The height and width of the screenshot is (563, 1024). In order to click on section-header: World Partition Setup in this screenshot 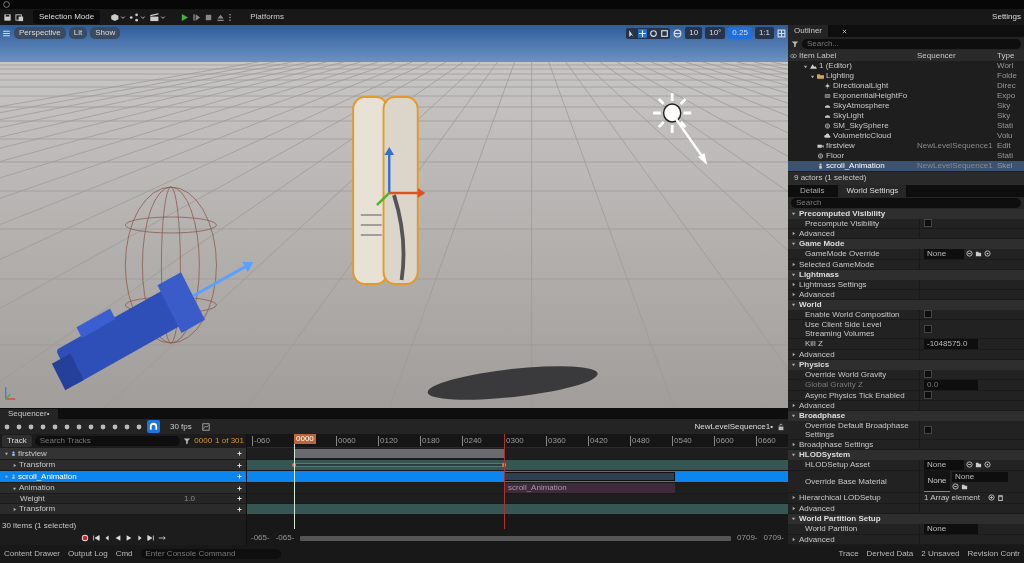, I will do `click(906, 519)`.